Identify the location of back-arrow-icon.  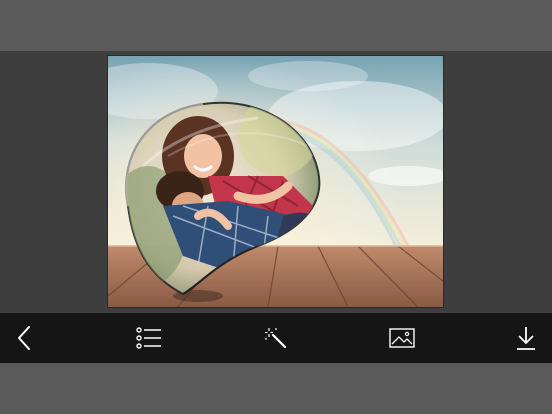
(24, 338).